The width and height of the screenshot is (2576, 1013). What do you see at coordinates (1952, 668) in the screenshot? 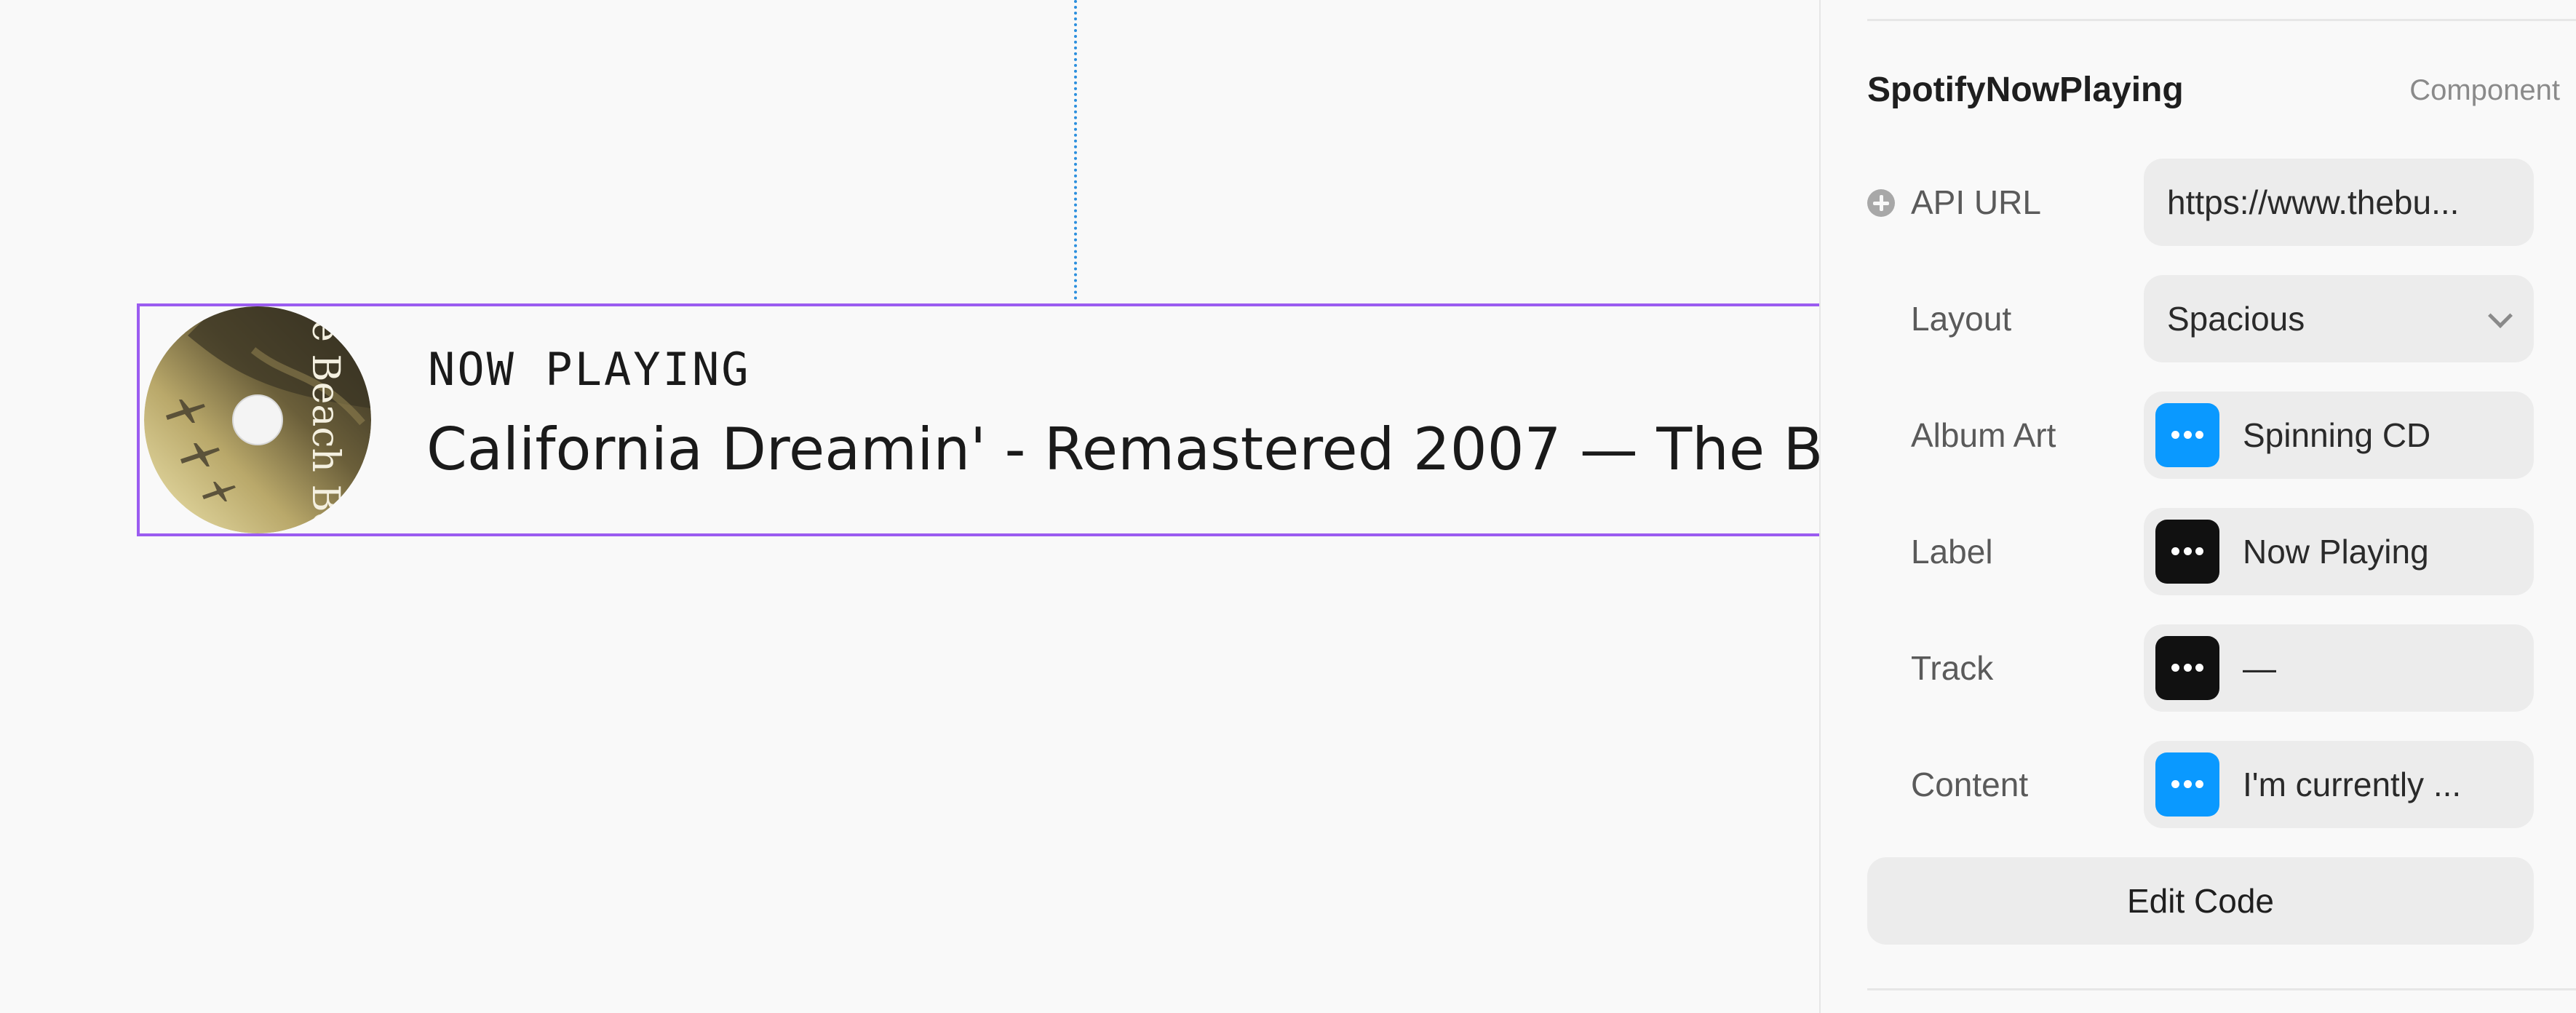
I see `property-label-track: Track` at bounding box center [1952, 668].